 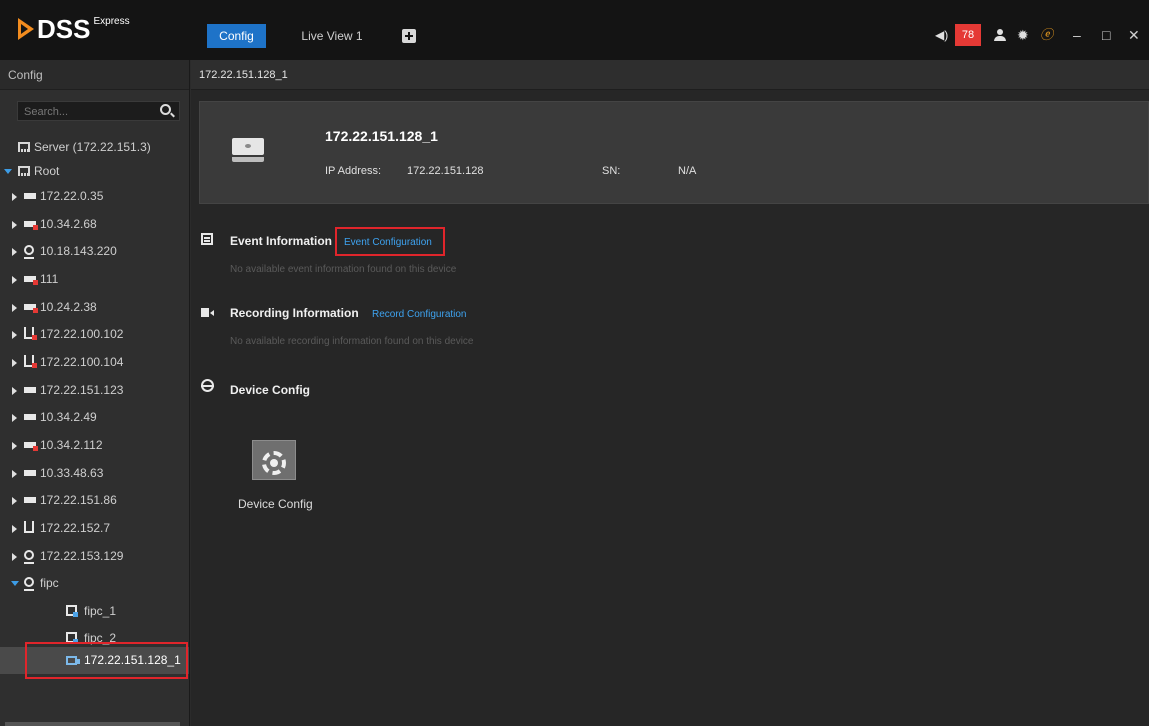 I want to click on tree-item-device: 10.34.2.68, so click(x=94, y=224).